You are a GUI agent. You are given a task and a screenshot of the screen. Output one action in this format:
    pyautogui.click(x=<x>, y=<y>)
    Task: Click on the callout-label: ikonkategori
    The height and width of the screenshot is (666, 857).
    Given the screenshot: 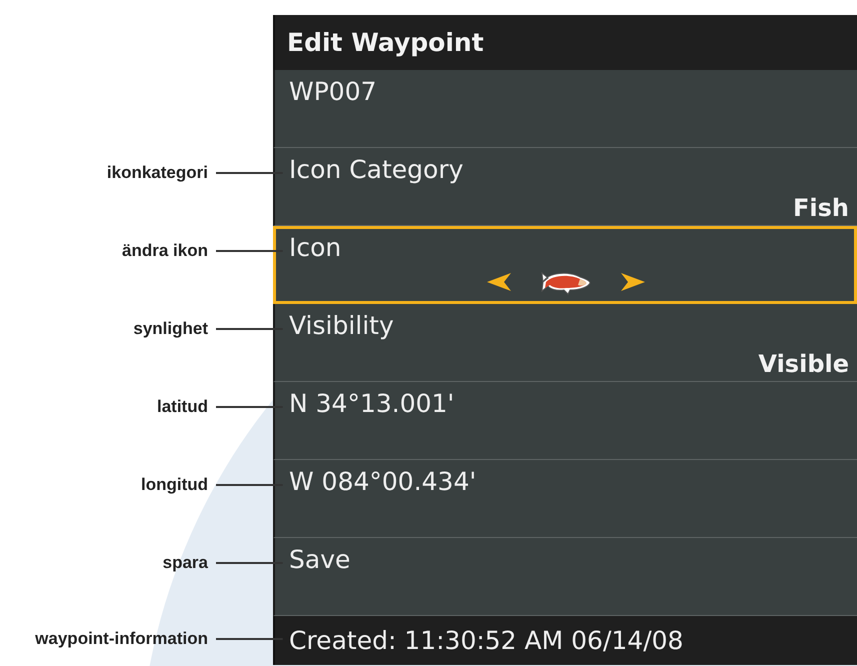 What is the action you would take?
    pyautogui.click(x=157, y=173)
    